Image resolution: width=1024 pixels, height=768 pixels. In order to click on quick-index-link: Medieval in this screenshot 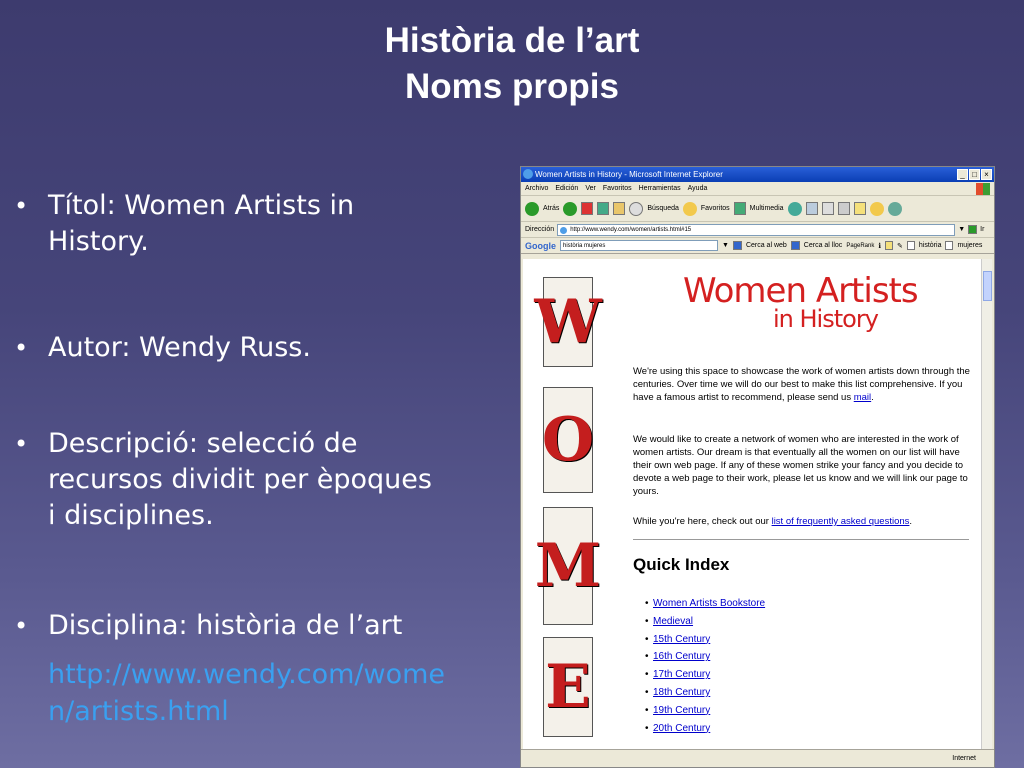, I will do `click(705, 622)`.